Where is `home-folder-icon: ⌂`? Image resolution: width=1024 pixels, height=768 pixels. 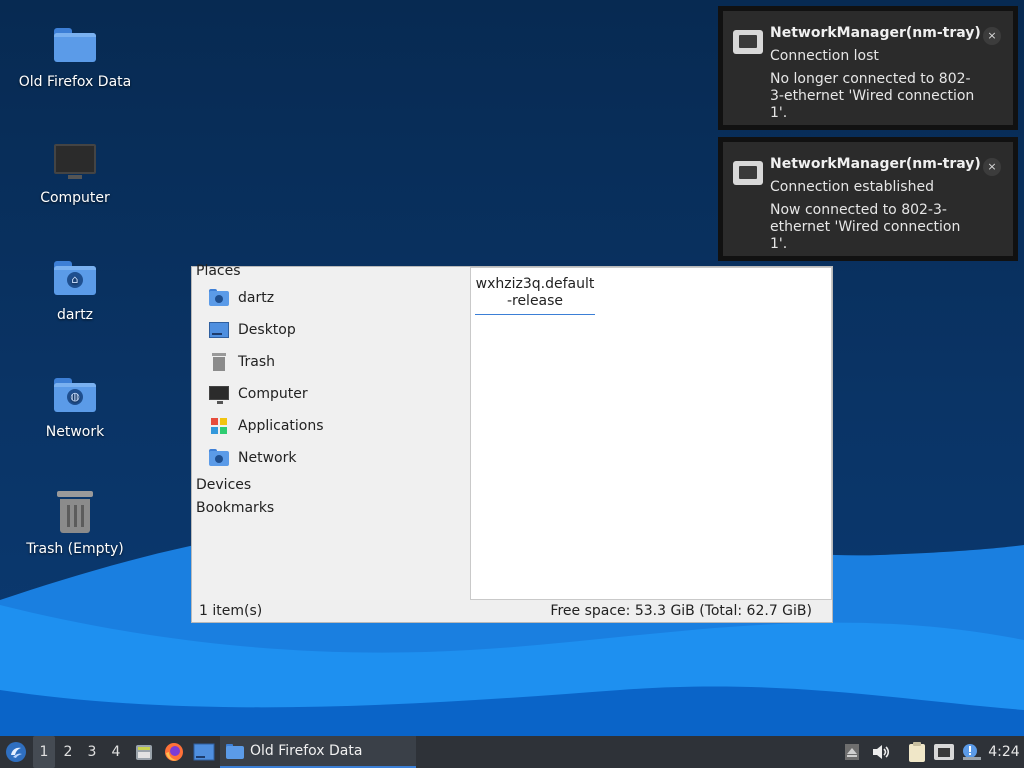
home-folder-icon: ⌂ is located at coordinates (75, 278).